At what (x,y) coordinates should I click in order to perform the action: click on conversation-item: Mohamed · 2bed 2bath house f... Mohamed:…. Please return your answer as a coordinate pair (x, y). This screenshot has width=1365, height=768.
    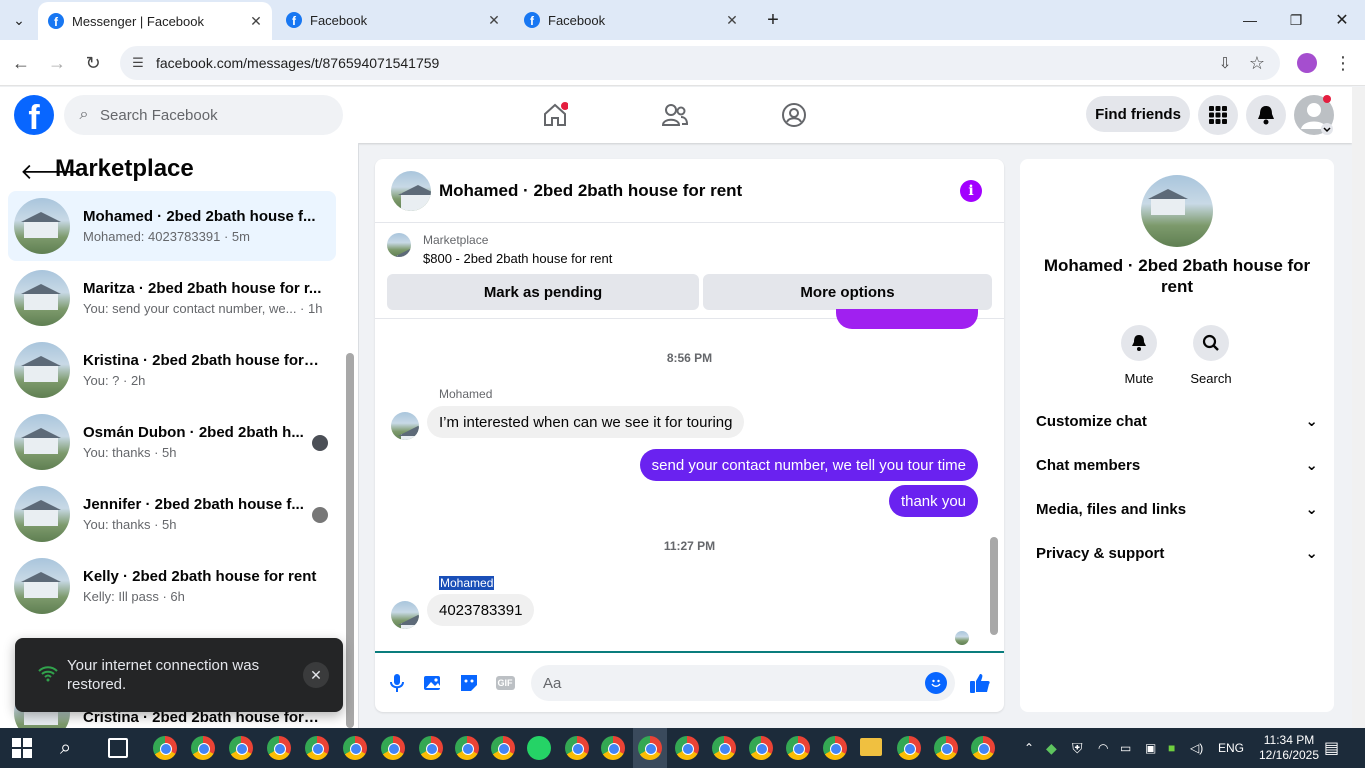
    Looking at the image, I should click on (172, 226).